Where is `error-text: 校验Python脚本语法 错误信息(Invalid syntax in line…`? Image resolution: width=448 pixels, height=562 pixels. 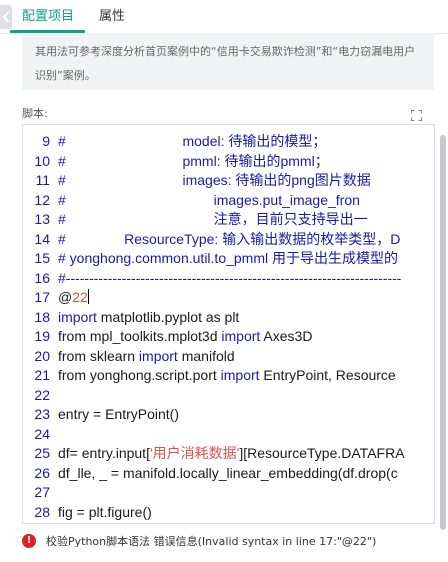
error-text: 校验Python脚本语法 错误信息(Invalid syntax in line… is located at coordinates (211, 541).